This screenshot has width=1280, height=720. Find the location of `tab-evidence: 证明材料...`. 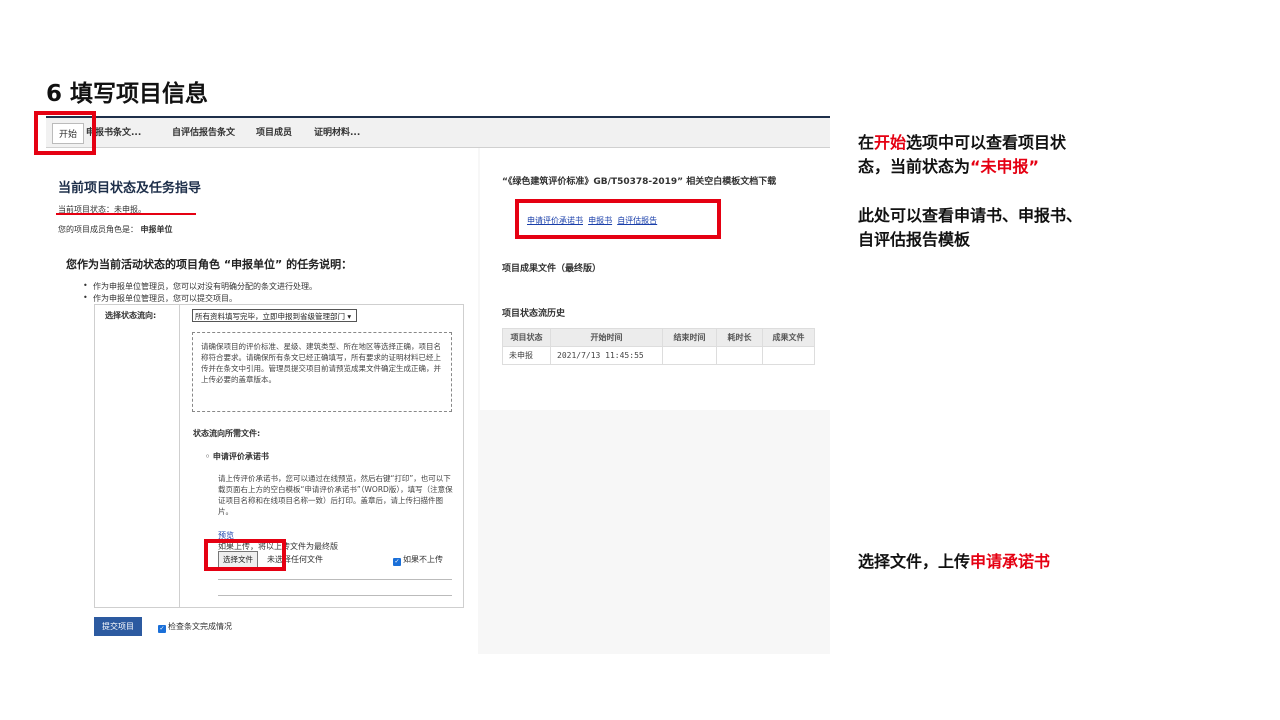

tab-evidence: 证明材料... is located at coordinates (337, 131).